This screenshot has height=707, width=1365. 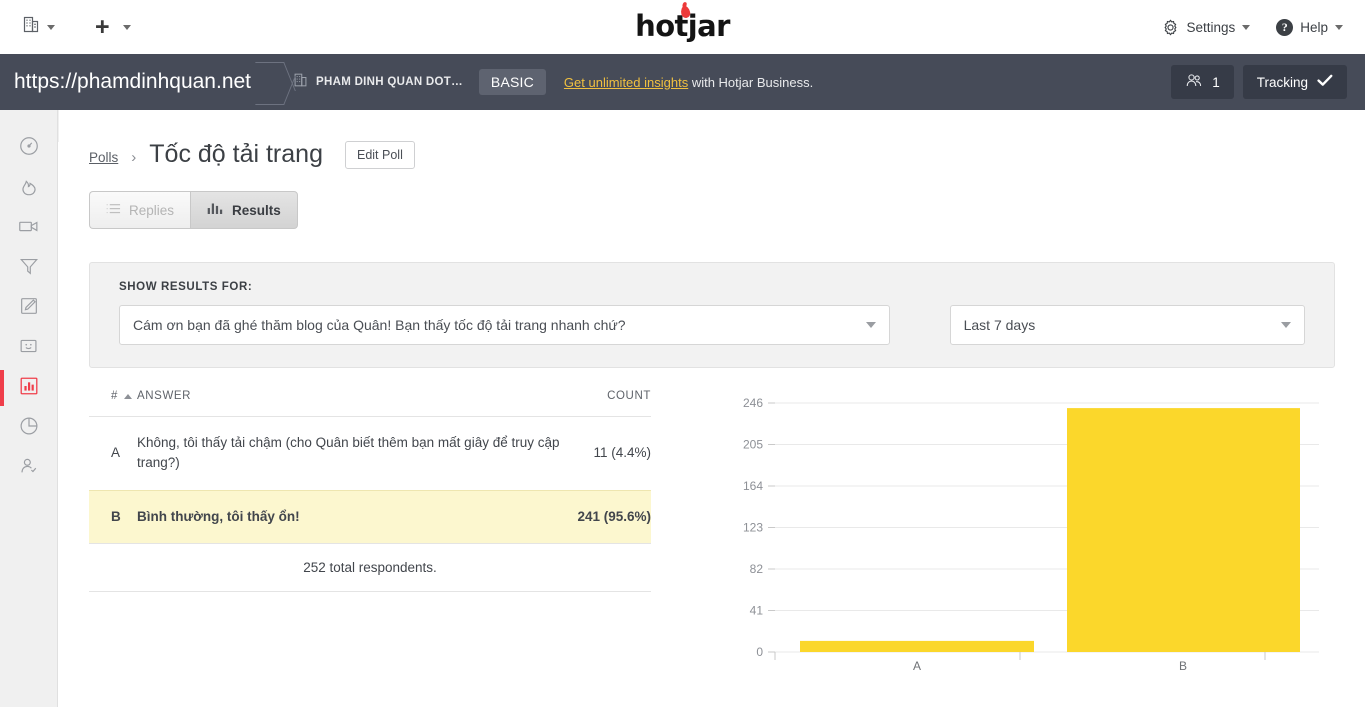 I want to click on x-tick-label: B, so click(x=1183, y=666).